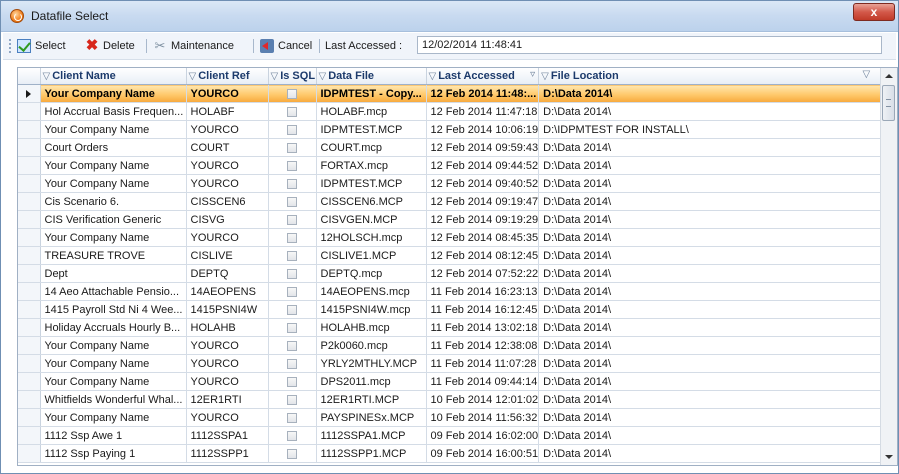 This screenshot has width=899, height=474. What do you see at coordinates (371, 417) in the screenshot?
I see `cell-data-file: PAYSPINESx.MCP` at bounding box center [371, 417].